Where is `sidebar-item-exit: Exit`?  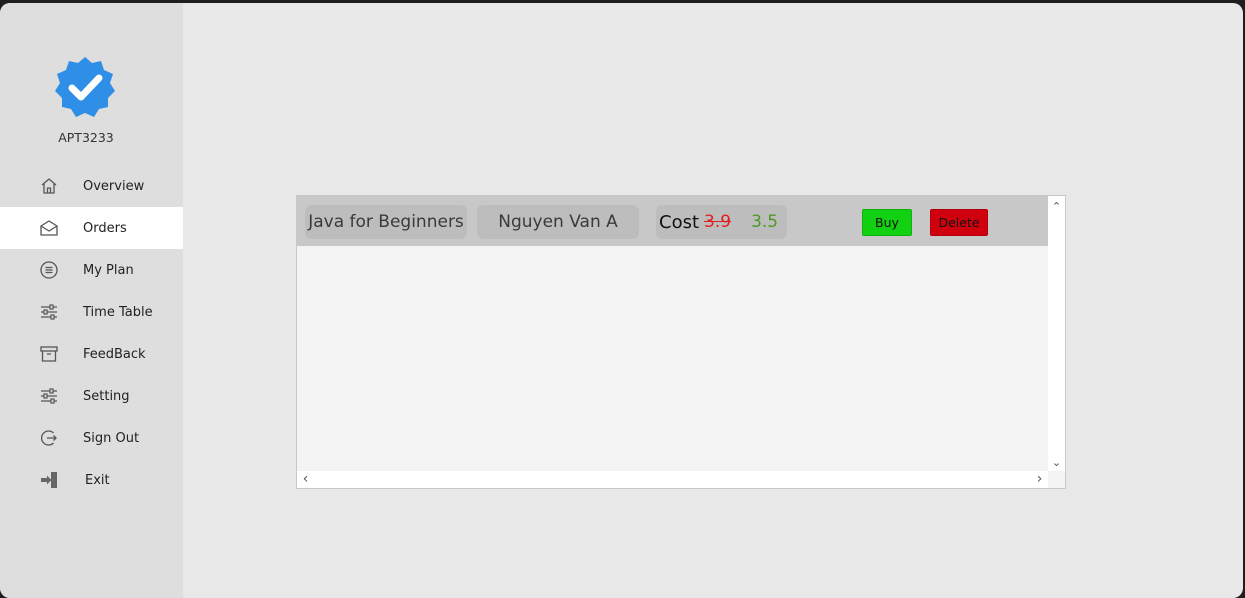 sidebar-item-exit: Exit is located at coordinates (91, 480).